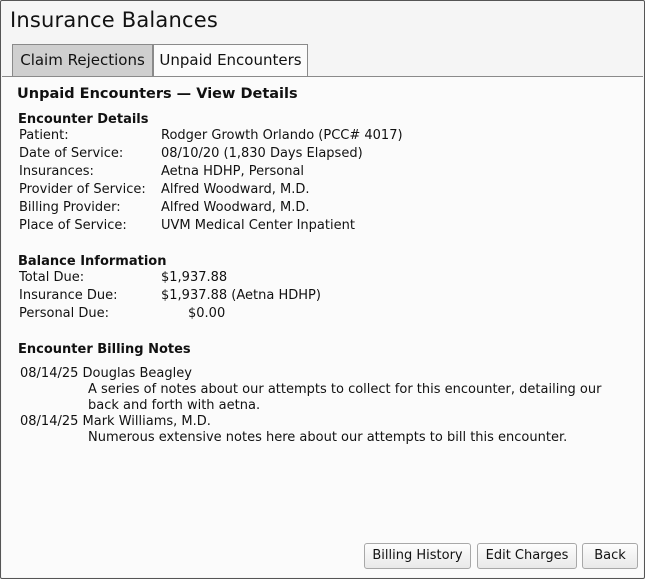  I want to click on back-button: Back, so click(610, 556).